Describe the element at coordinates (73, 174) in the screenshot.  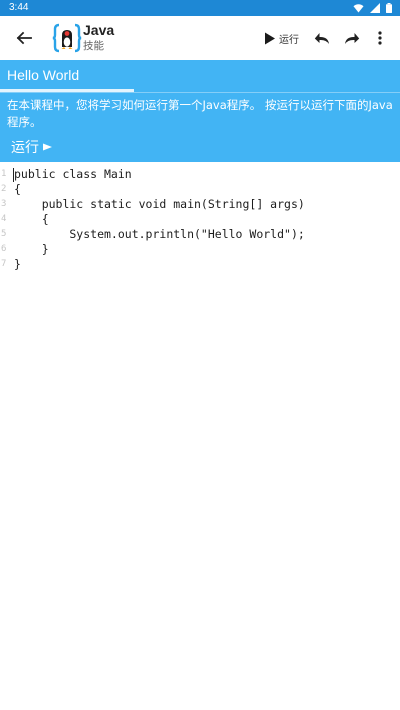
I see `code-line: public class Main` at that location.